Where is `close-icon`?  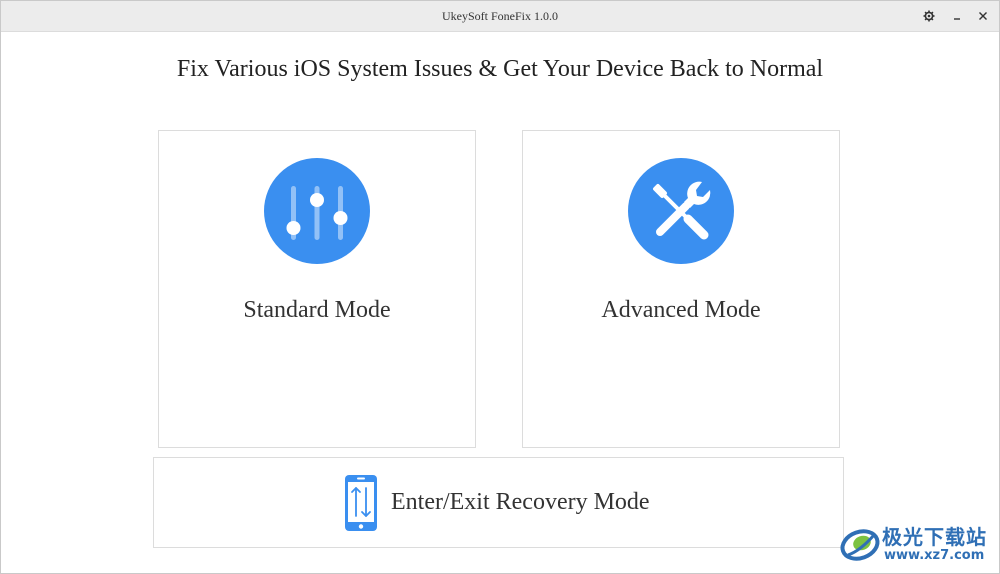 close-icon is located at coordinates (983, 16).